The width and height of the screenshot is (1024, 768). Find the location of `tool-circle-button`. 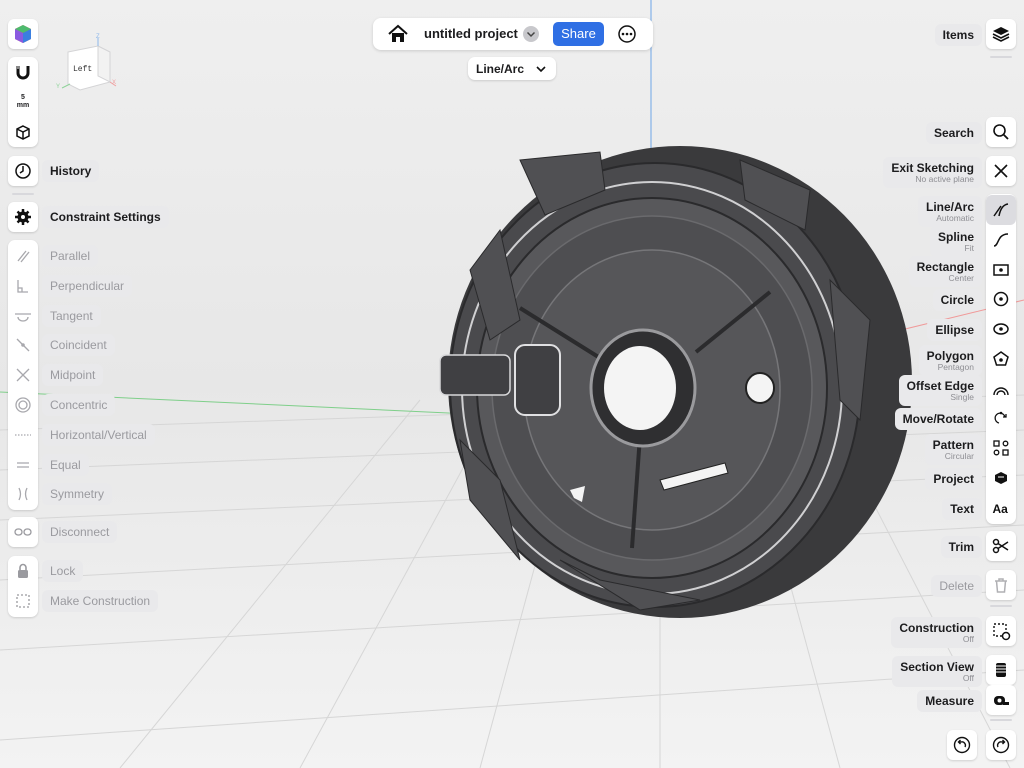

tool-circle-button is located at coordinates (1001, 299).